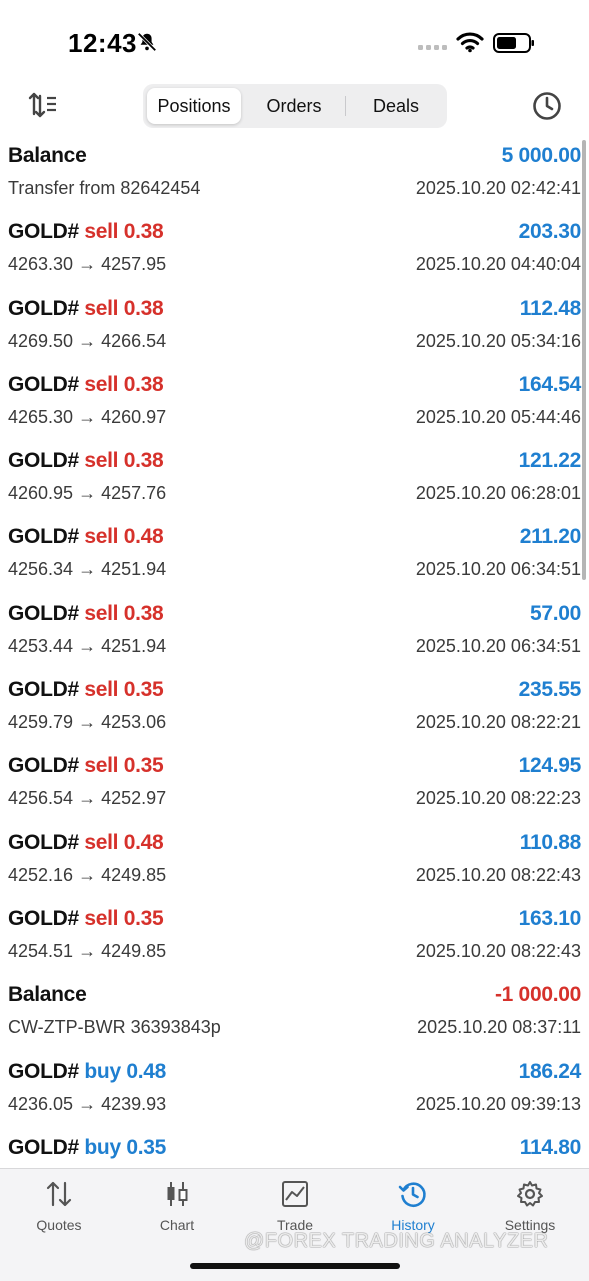 The image size is (589, 1281). What do you see at coordinates (41, 569) in the screenshot?
I see `open-price: 4256.34` at bounding box center [41, 569].